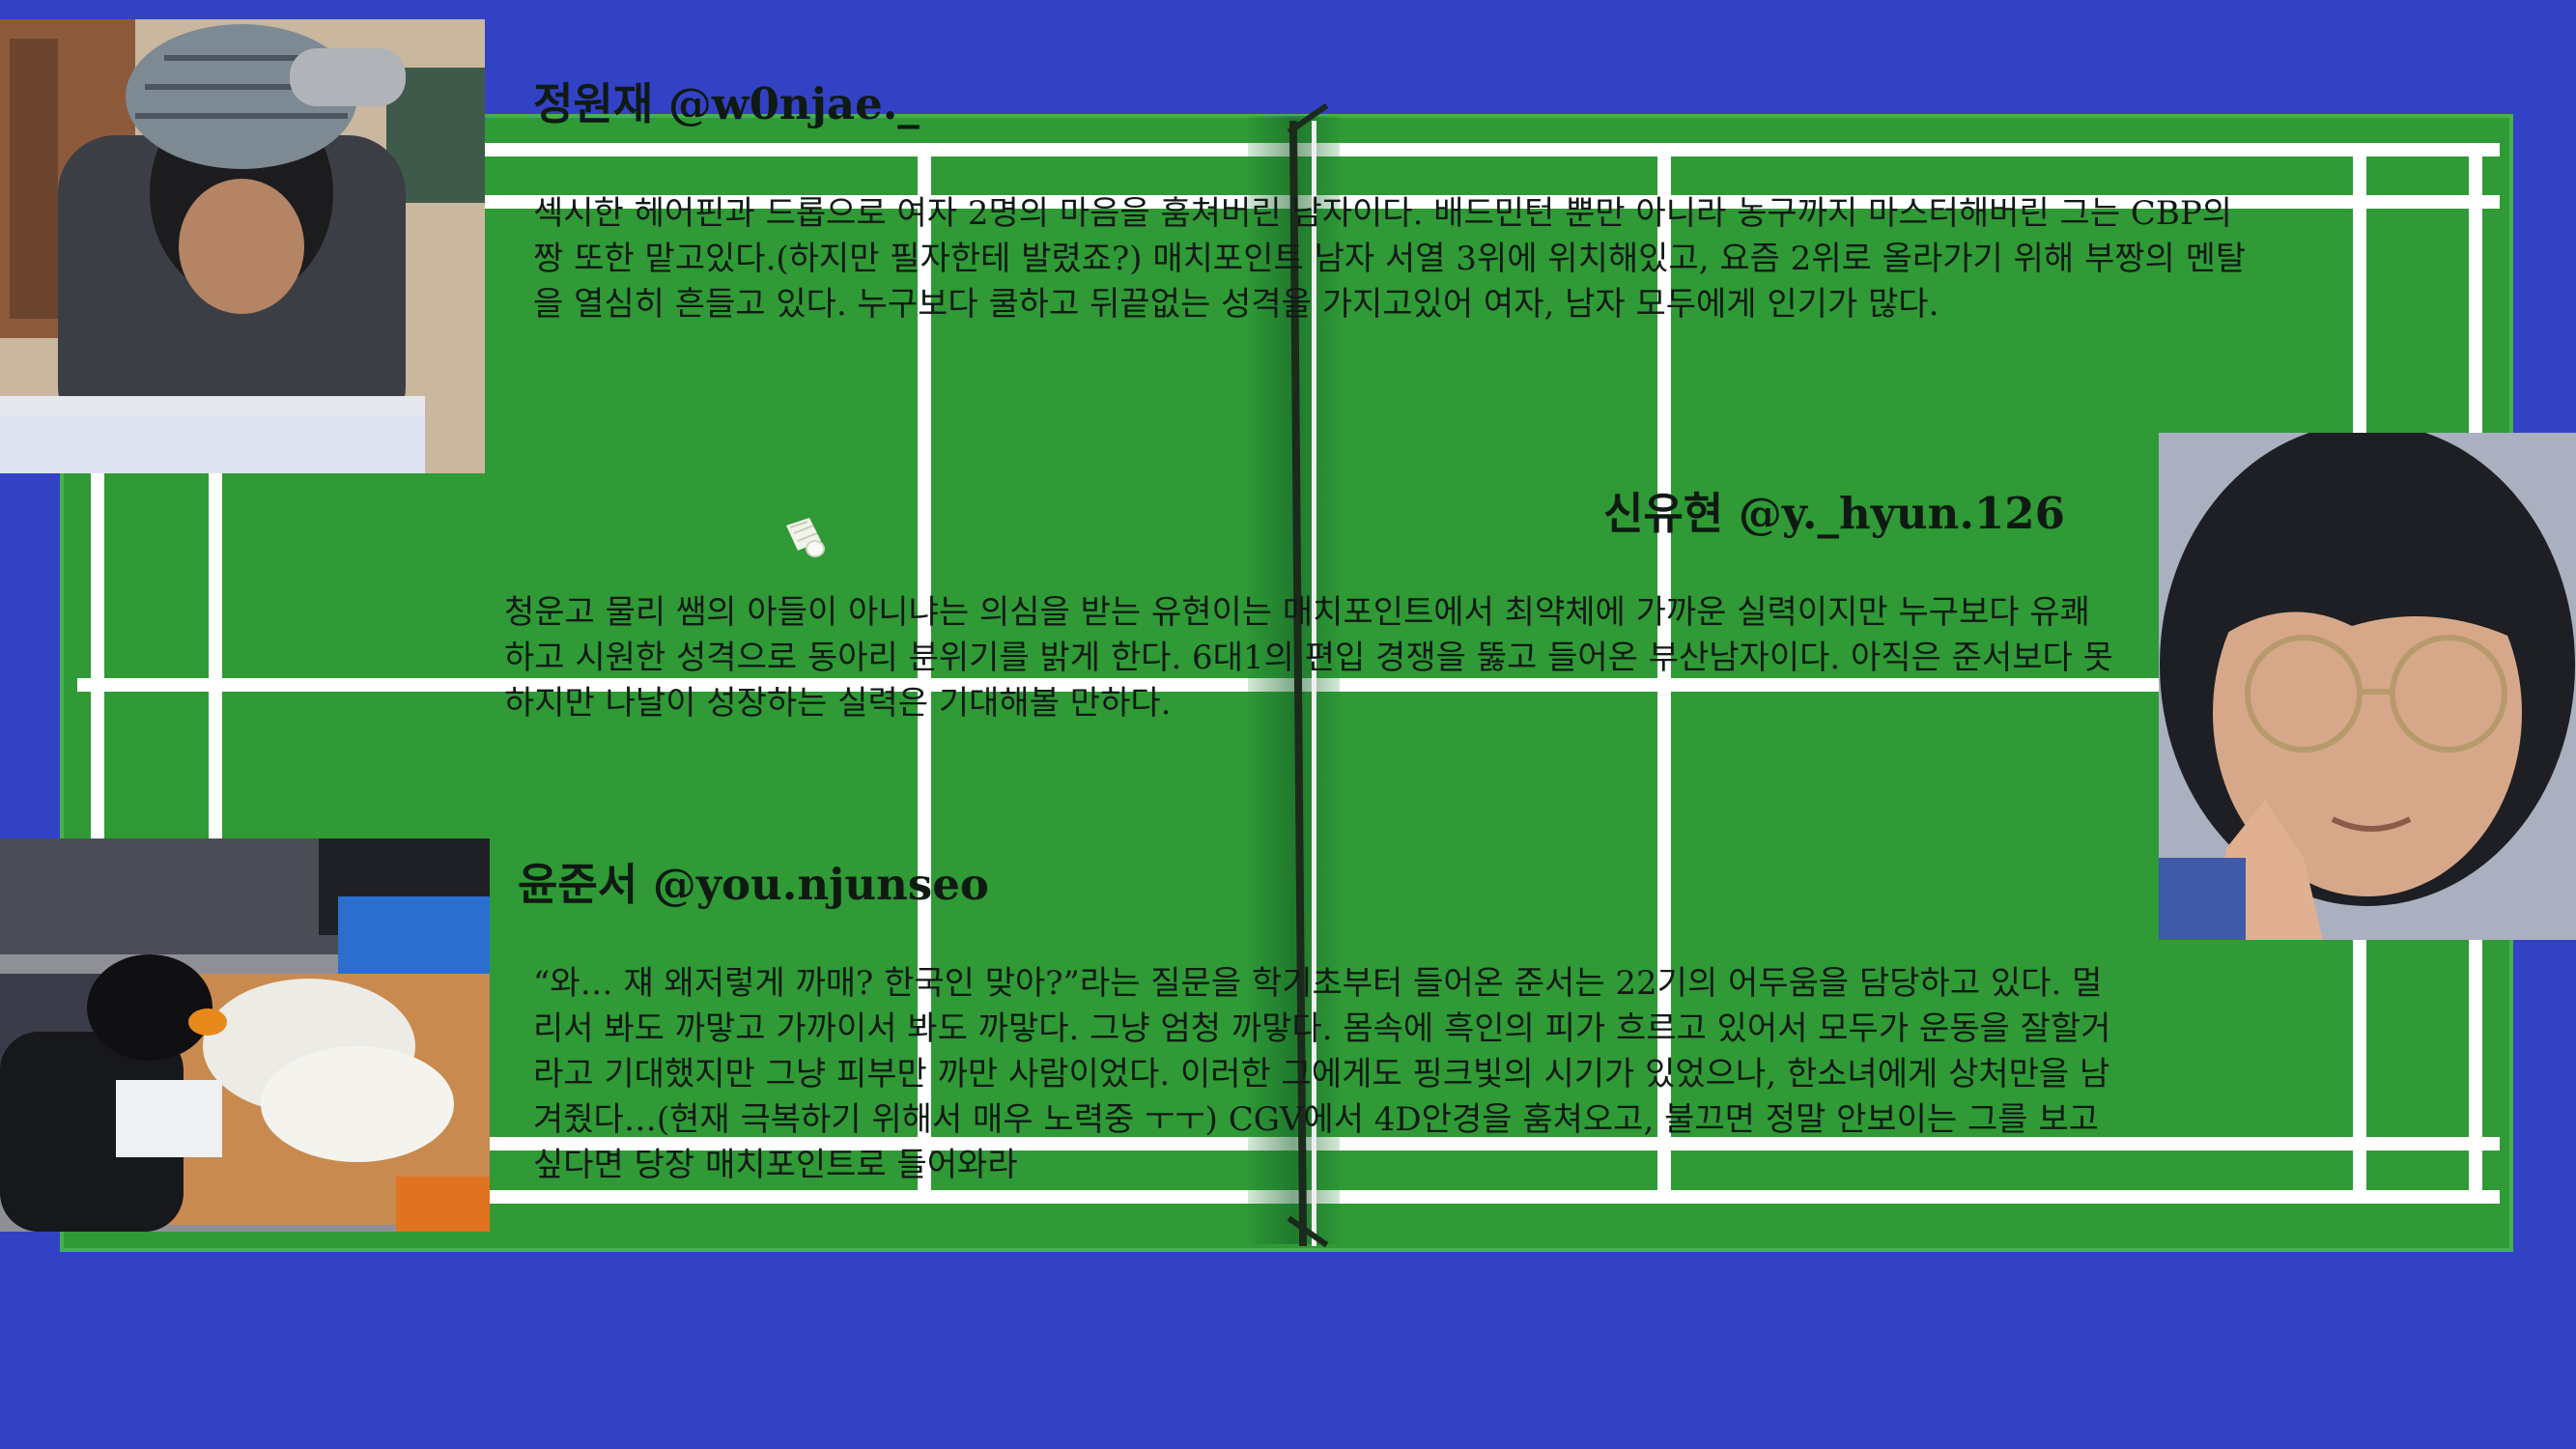  Describe the element at coordinates (242, 246) in the screenshot. I see `member-photo-wonjae` at that location.